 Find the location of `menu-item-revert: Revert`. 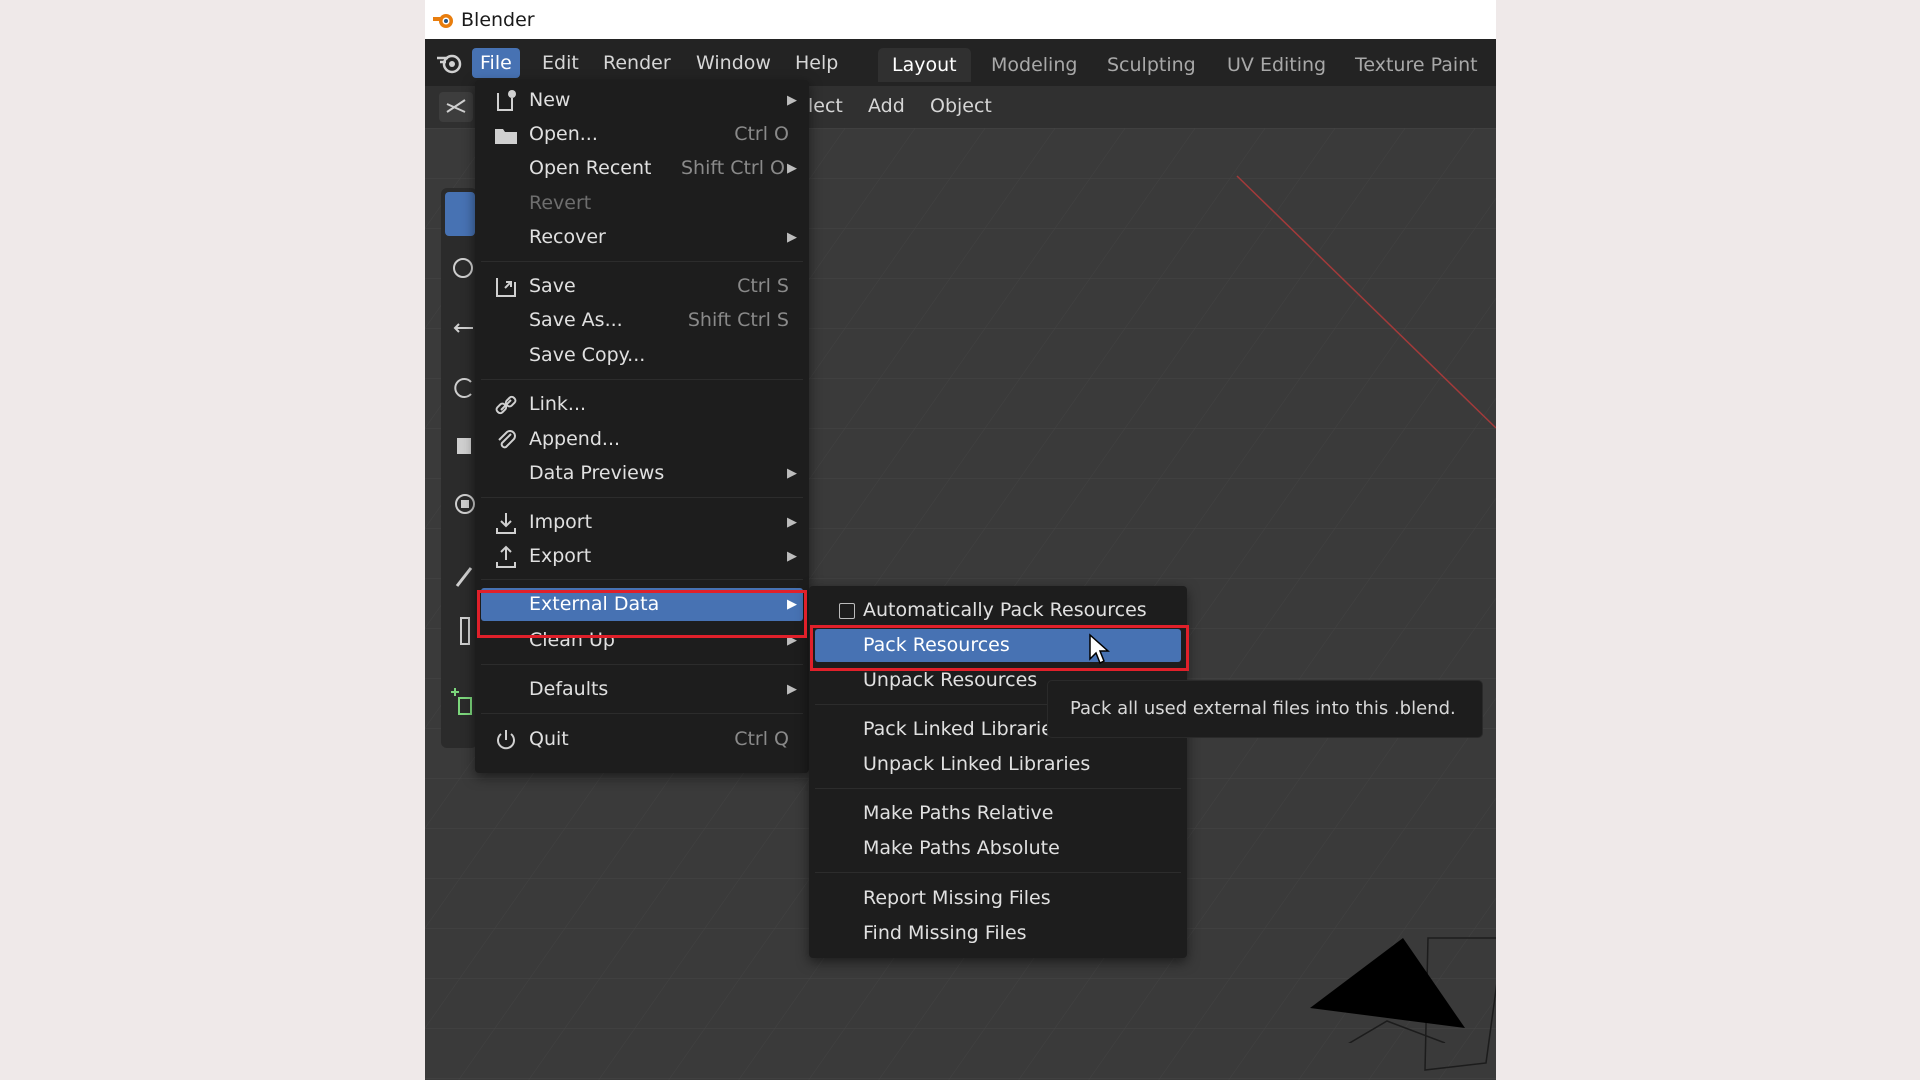

menu-item-revert: Revert is located at coordinates (560, 203).